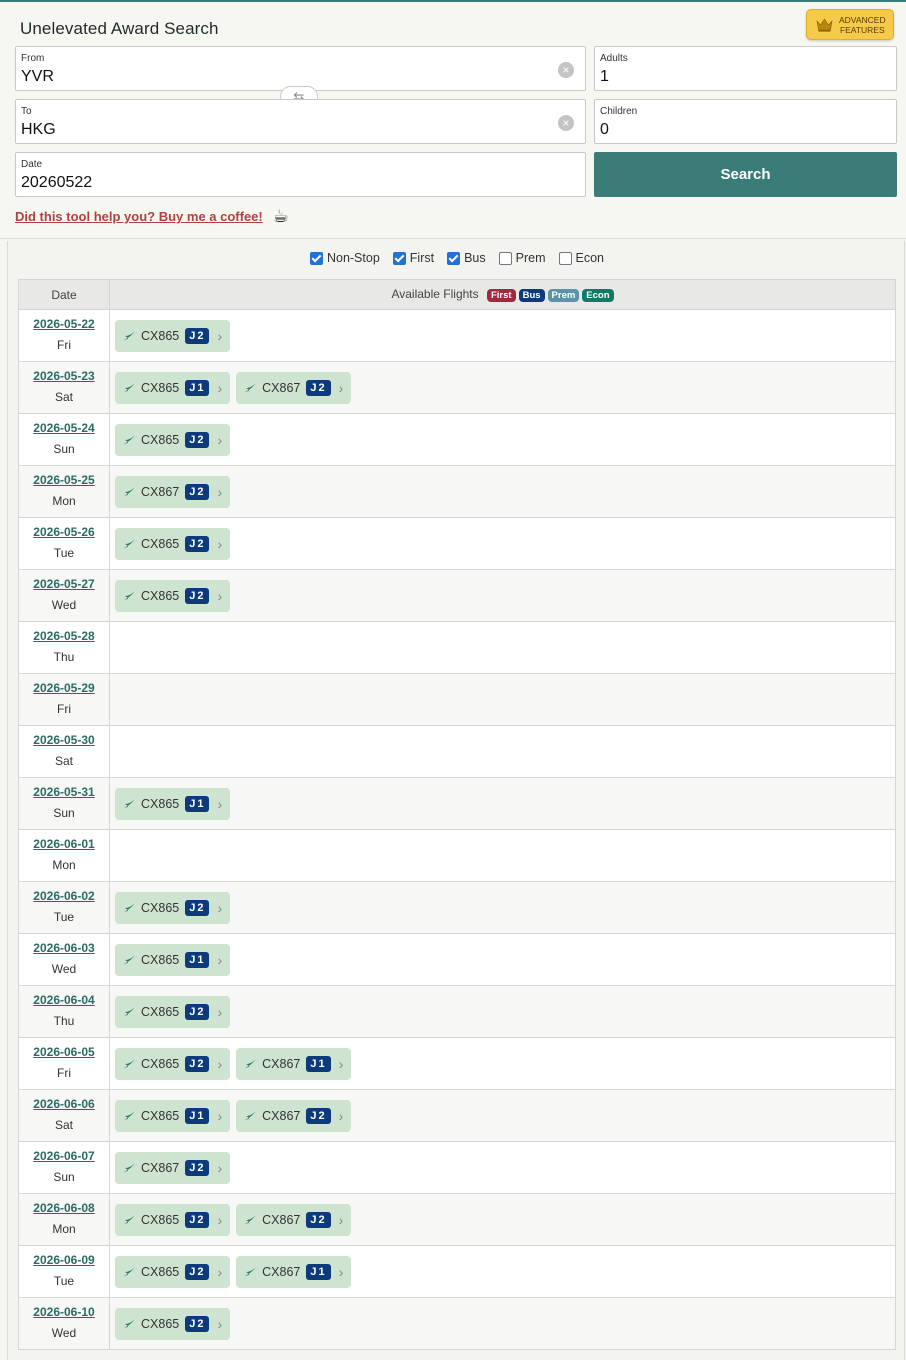 This screenshot has width=906, height=1360. I want to click on date-link: 2026-05-31, so click(64, 792).